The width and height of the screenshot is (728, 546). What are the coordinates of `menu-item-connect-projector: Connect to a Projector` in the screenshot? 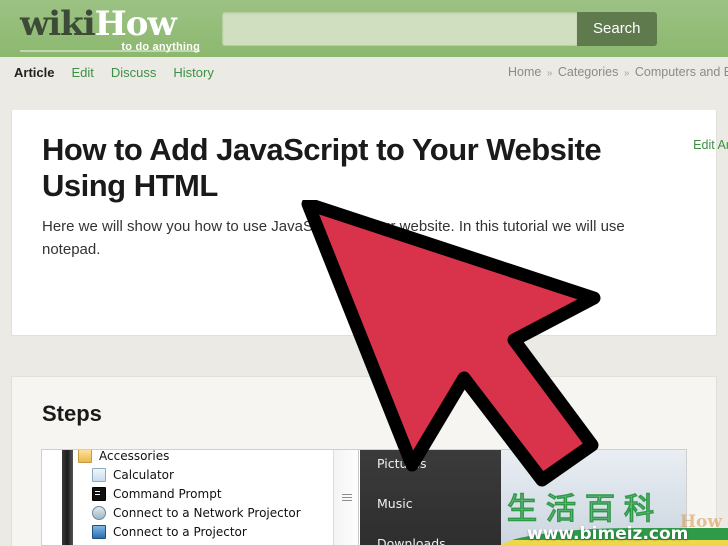 It's located at (208, 531).